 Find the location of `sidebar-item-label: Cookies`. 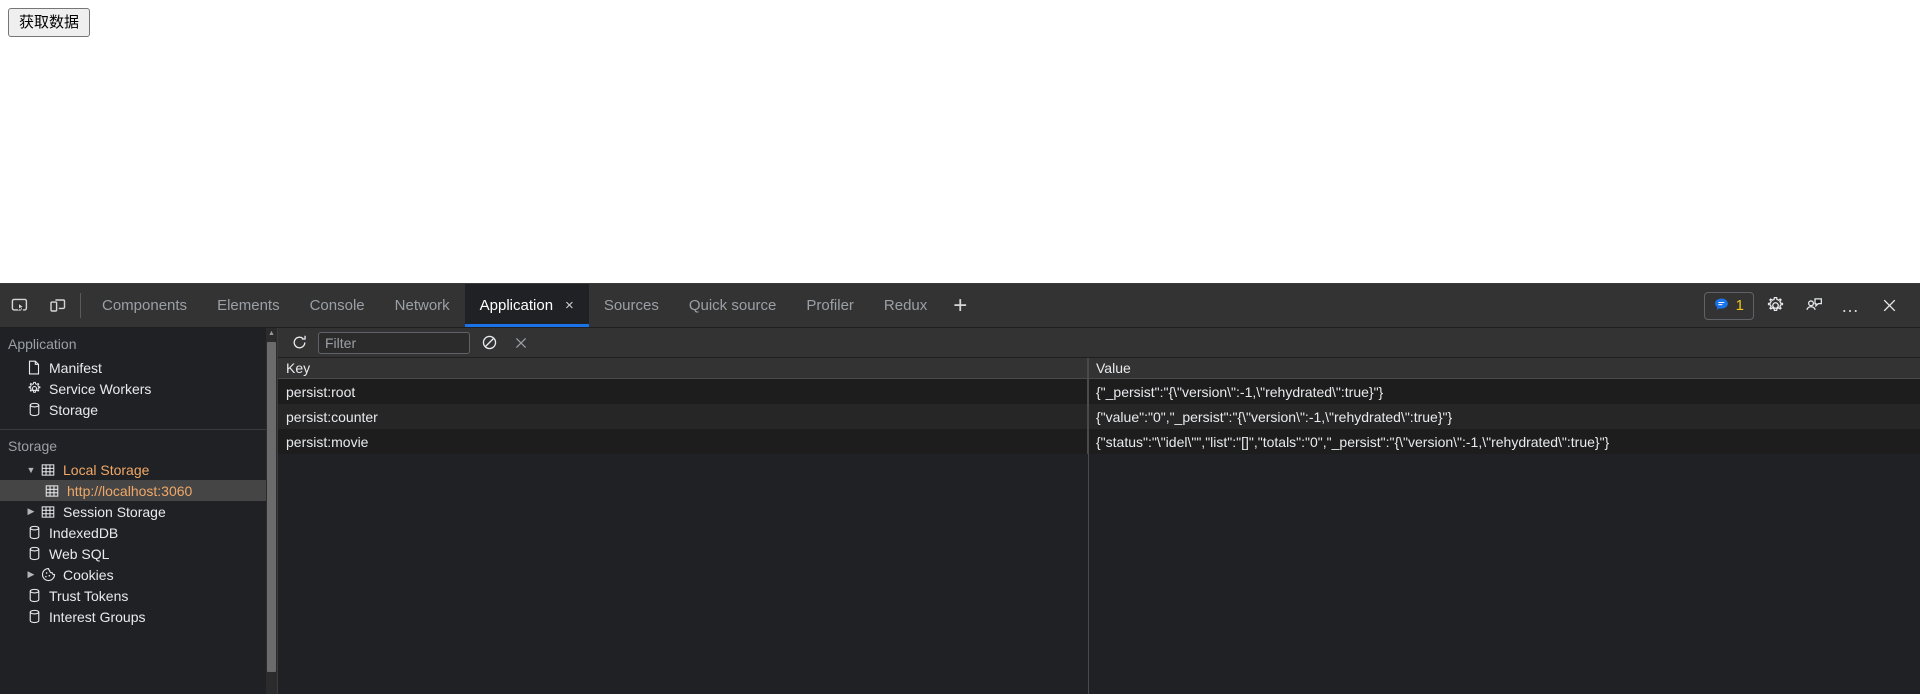

sidebar-item-label: Cookies is located at coordinates (88, 574).